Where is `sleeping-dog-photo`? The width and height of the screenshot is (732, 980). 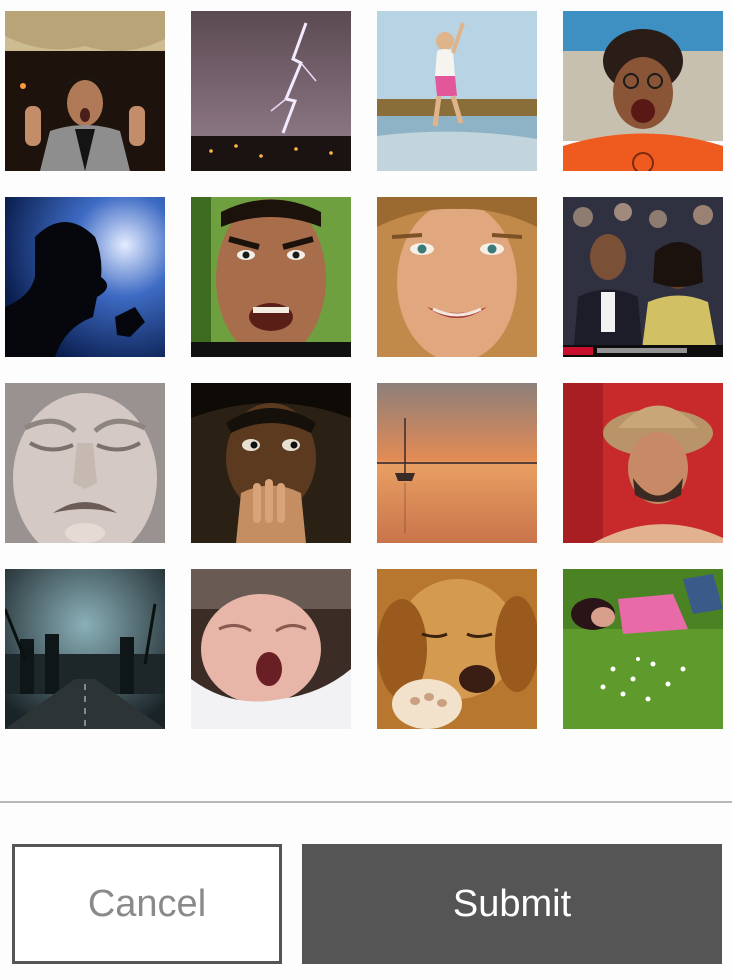
sleeping-dog-photo is located at coordinates (457, 649).